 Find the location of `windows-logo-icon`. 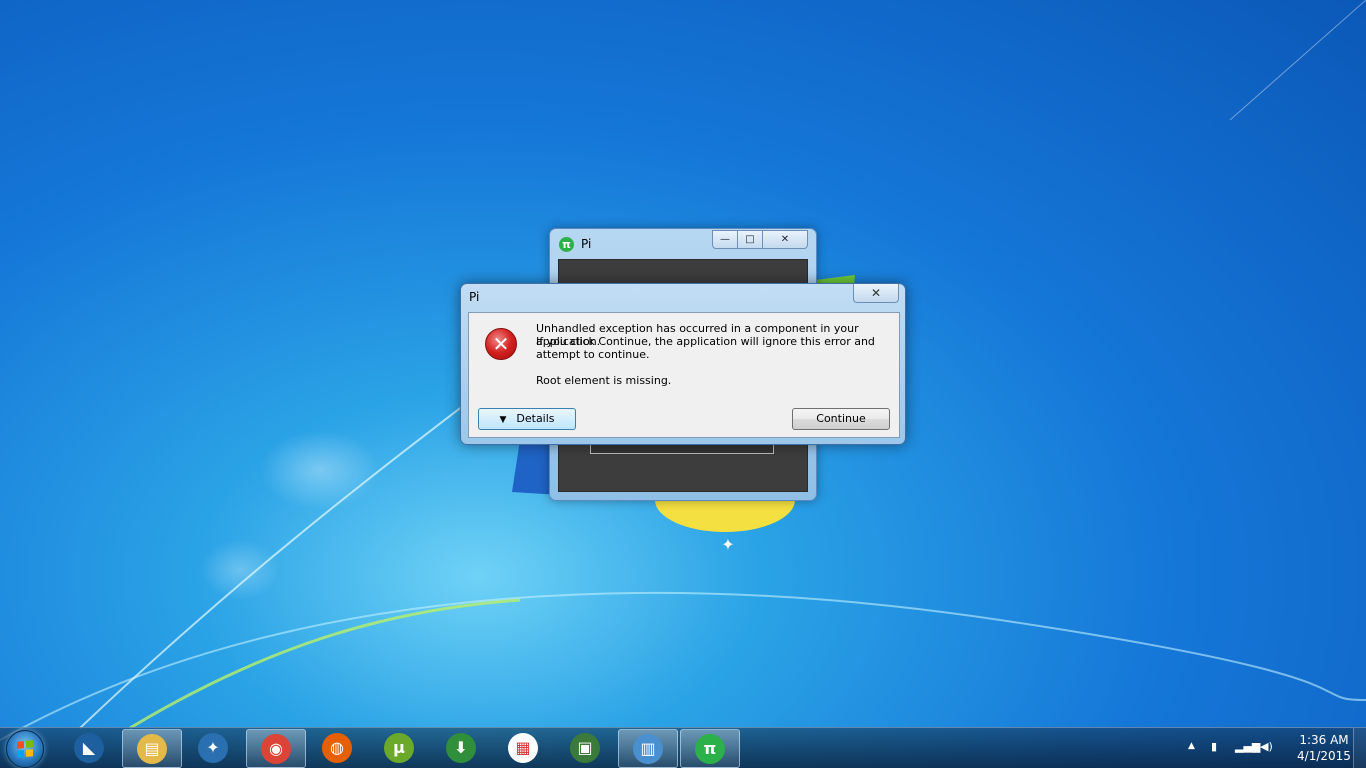

windows-logo-icon is located at coordinates (25, 749).